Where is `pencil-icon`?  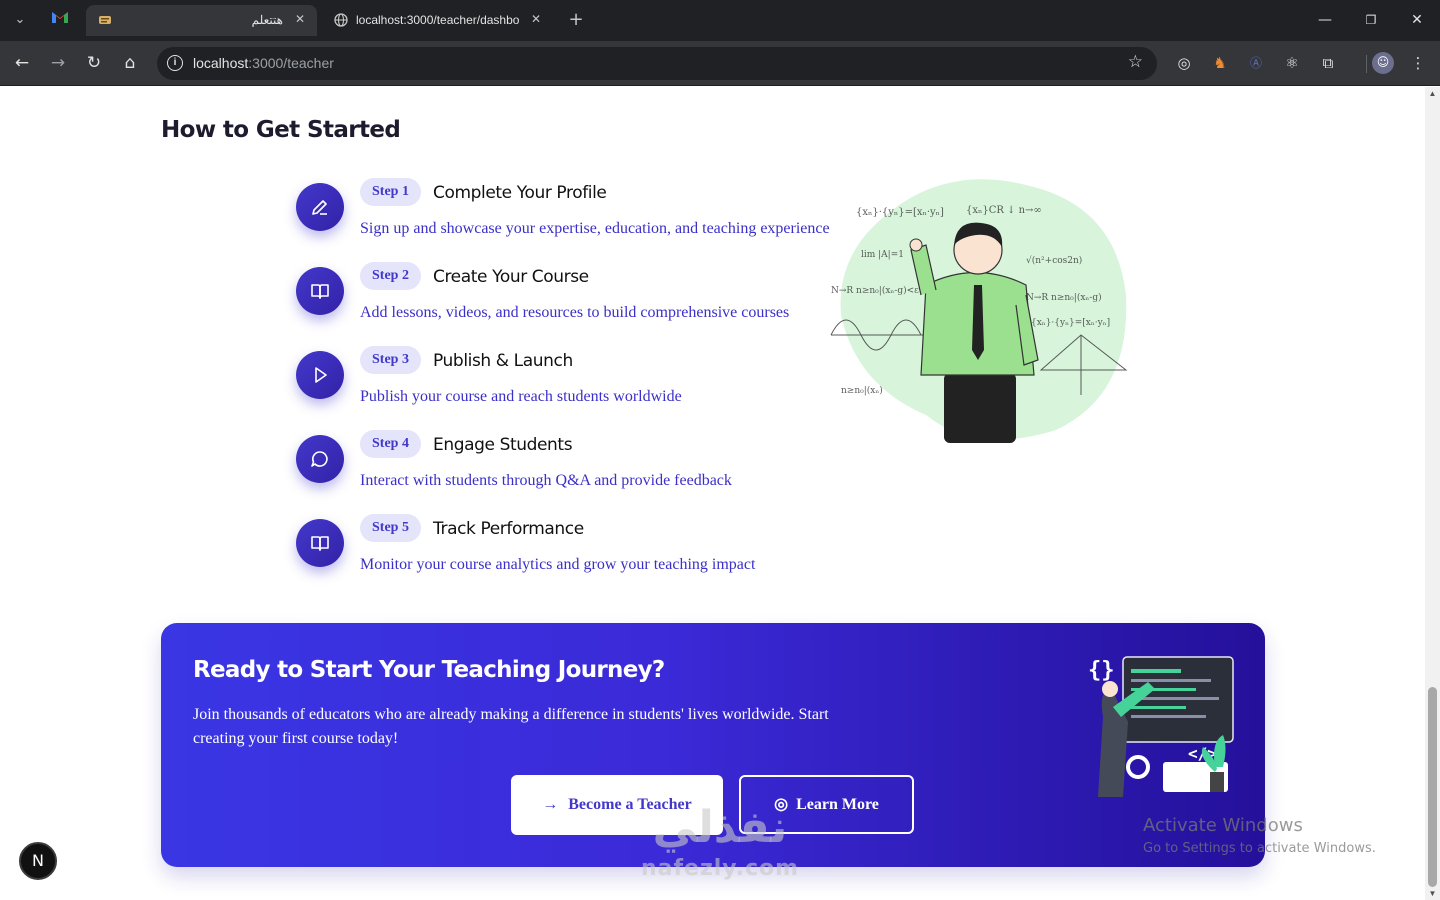
pencil-icon is located at coordinates (319, 207).